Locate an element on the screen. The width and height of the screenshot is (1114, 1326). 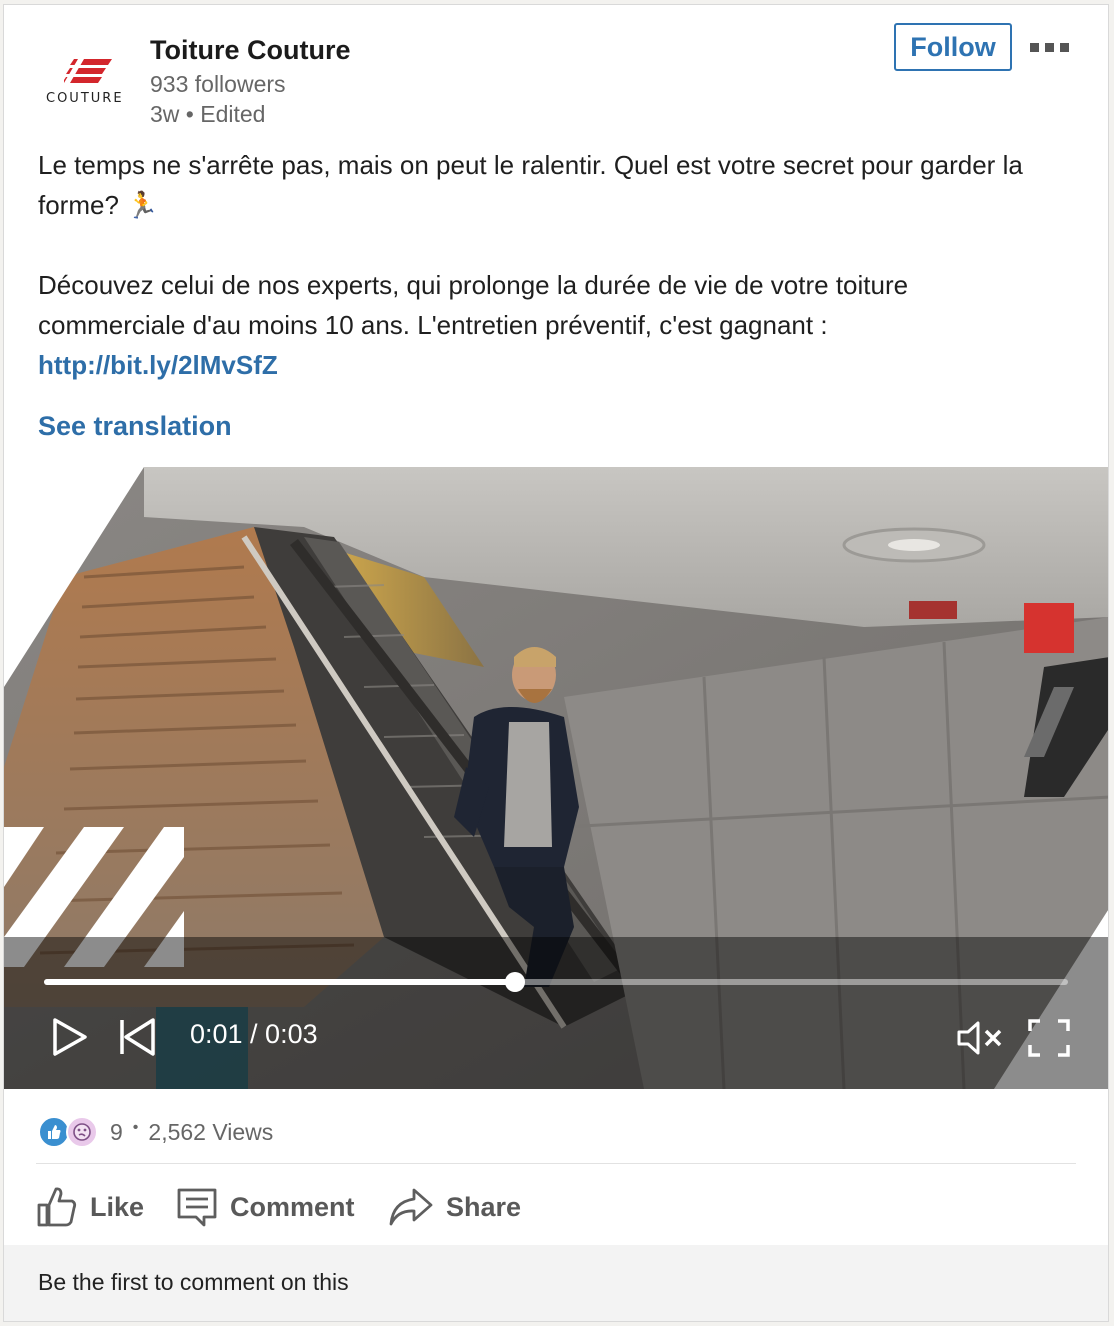
restart-button is located at coordinates (137, 1039).